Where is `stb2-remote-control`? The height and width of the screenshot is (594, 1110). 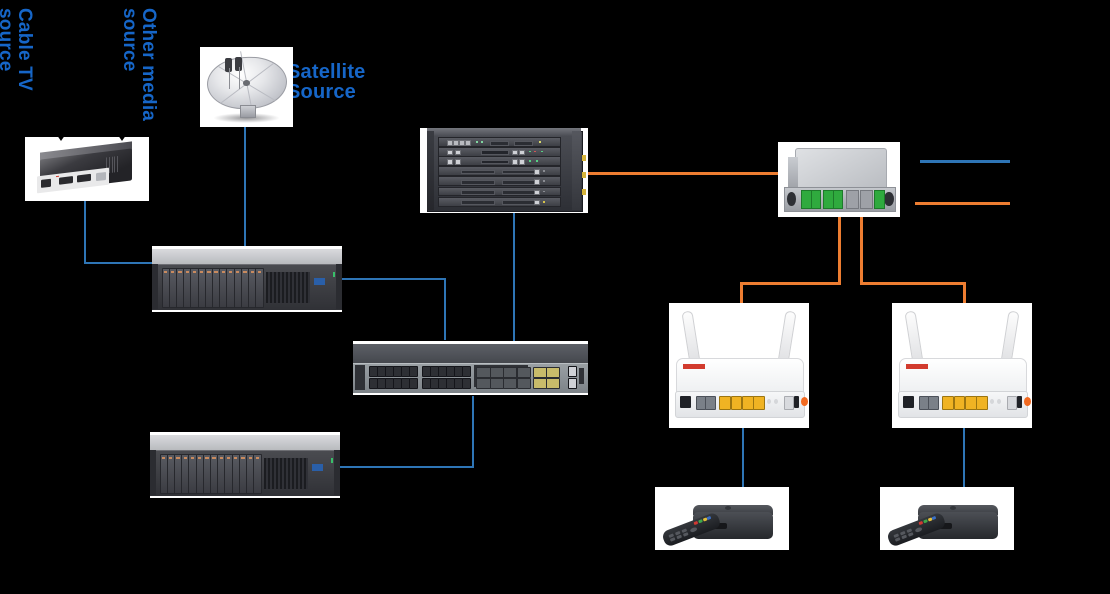
stb2-remote-control is located at coordinates (917, 529).